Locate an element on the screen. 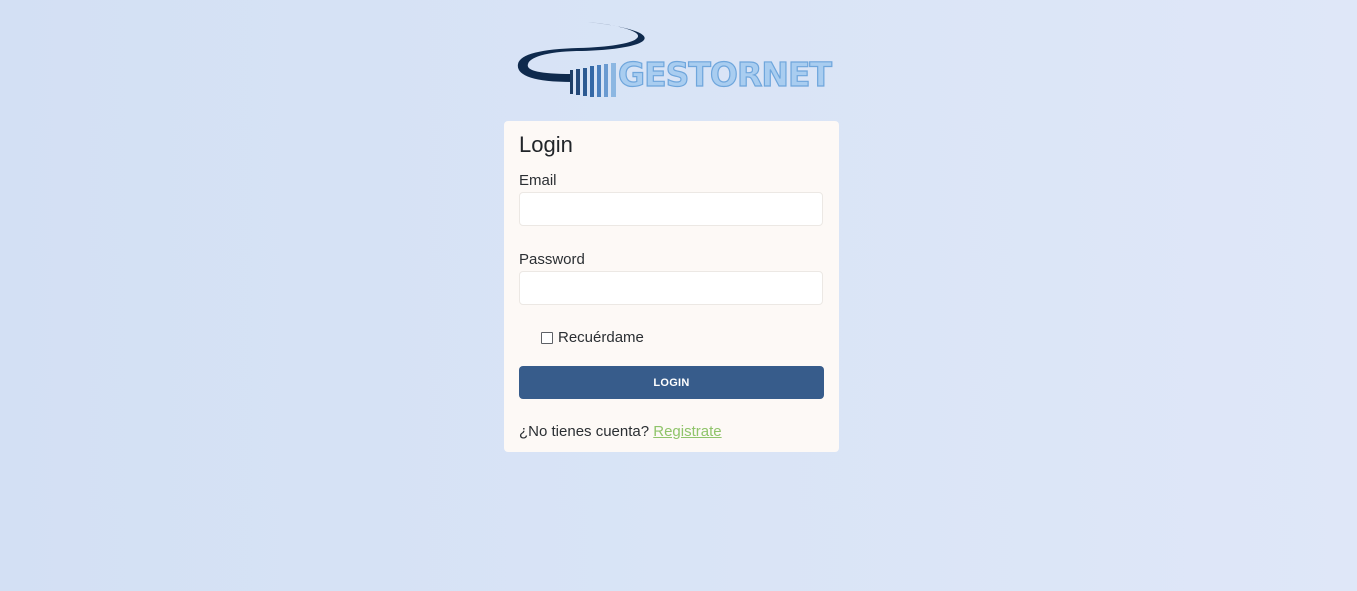 Image resolution: width=1357 pixels, height=591 pixels. remember-checkbox is located at coordinates (547, 337).